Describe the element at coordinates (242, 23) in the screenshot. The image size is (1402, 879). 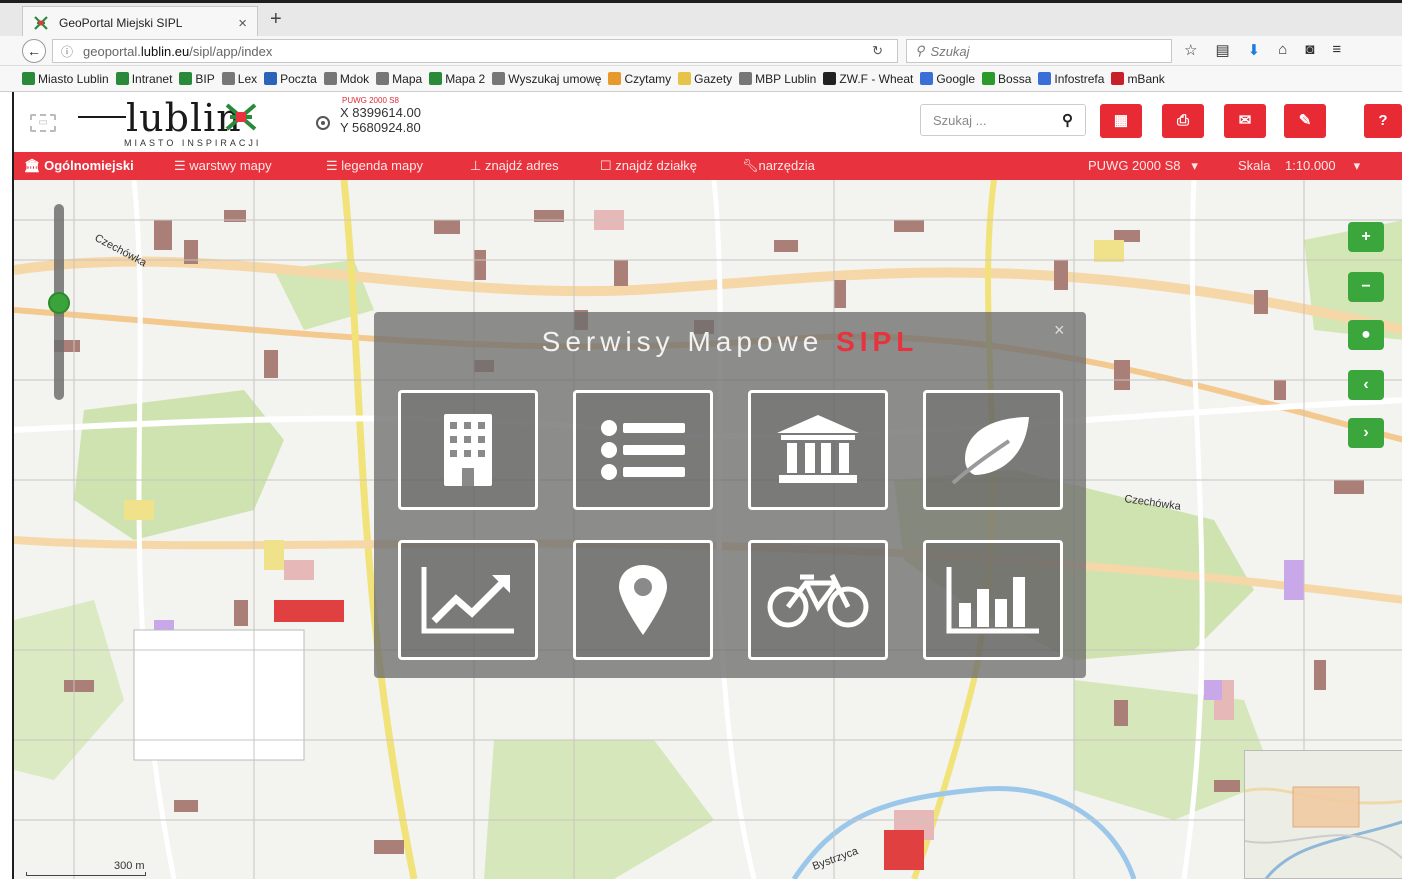
I see `close-tab-icon: ×` at that location.